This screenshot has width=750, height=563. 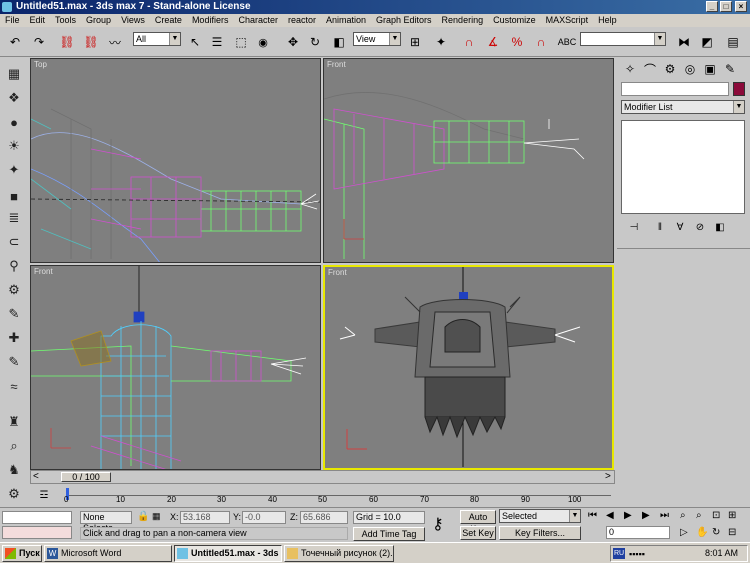 What do you see at coordinates (36, 476) in the screenshot?
I see `prev-frame-icon: <` at bounding box center [36, 476].